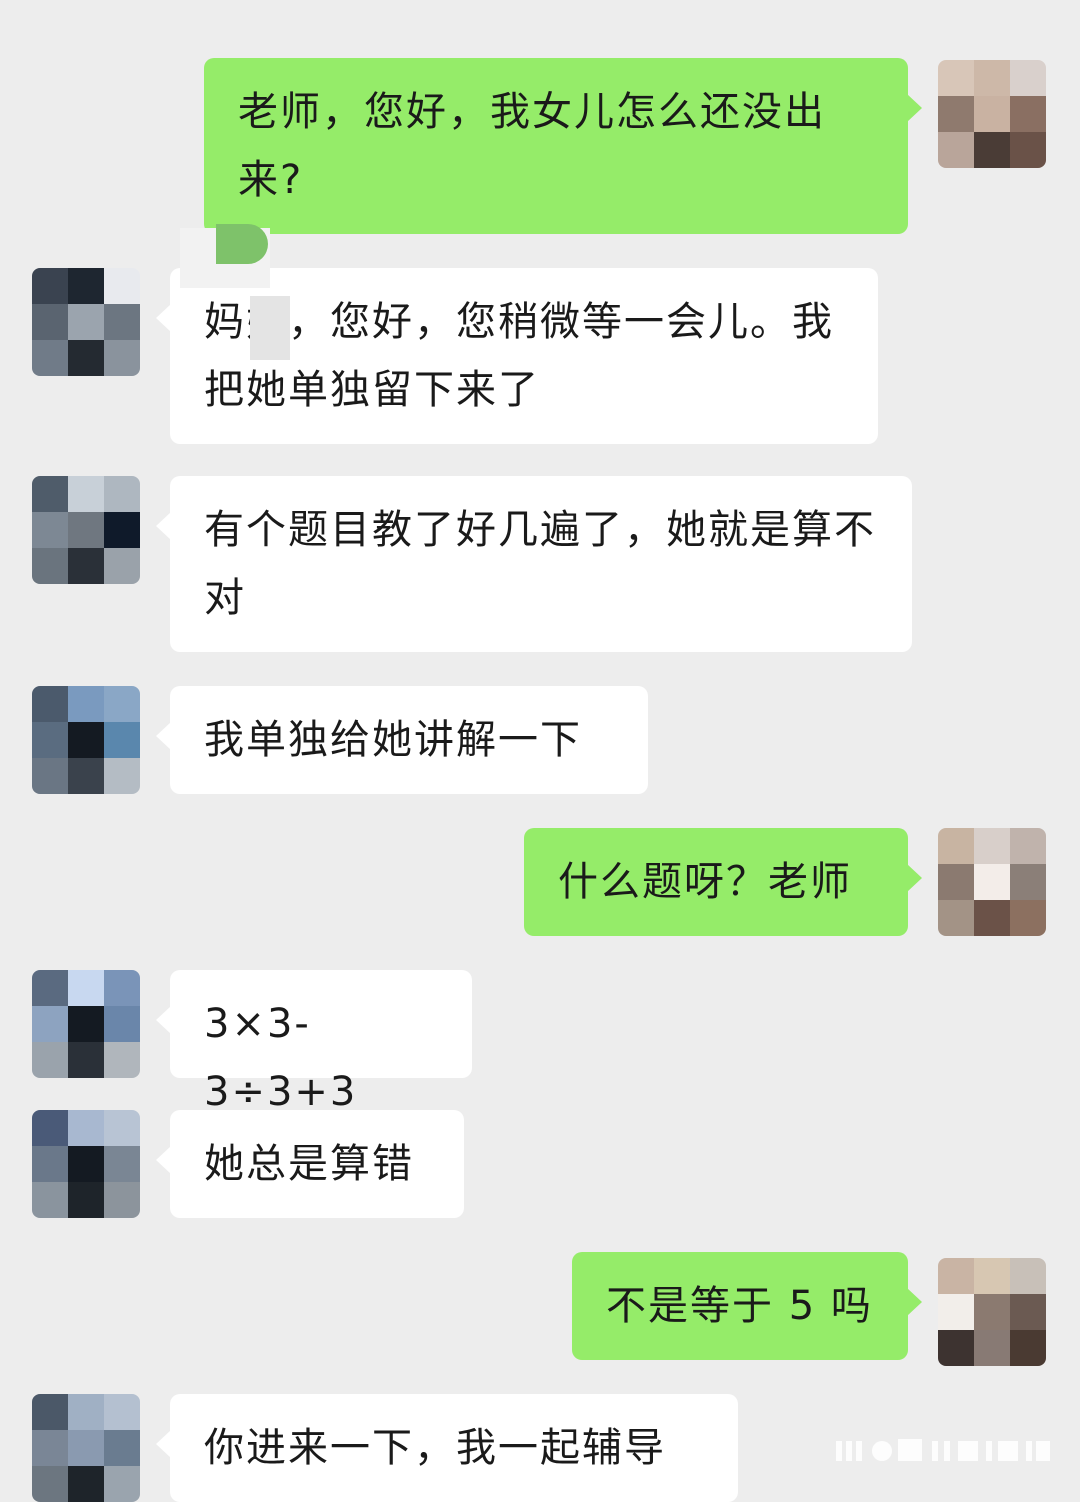  What do you see at coordinates (281, 1058) in the screenshot?
I see `message-text: 3×3-3÷3+3` at bounding box center [281, 1058].